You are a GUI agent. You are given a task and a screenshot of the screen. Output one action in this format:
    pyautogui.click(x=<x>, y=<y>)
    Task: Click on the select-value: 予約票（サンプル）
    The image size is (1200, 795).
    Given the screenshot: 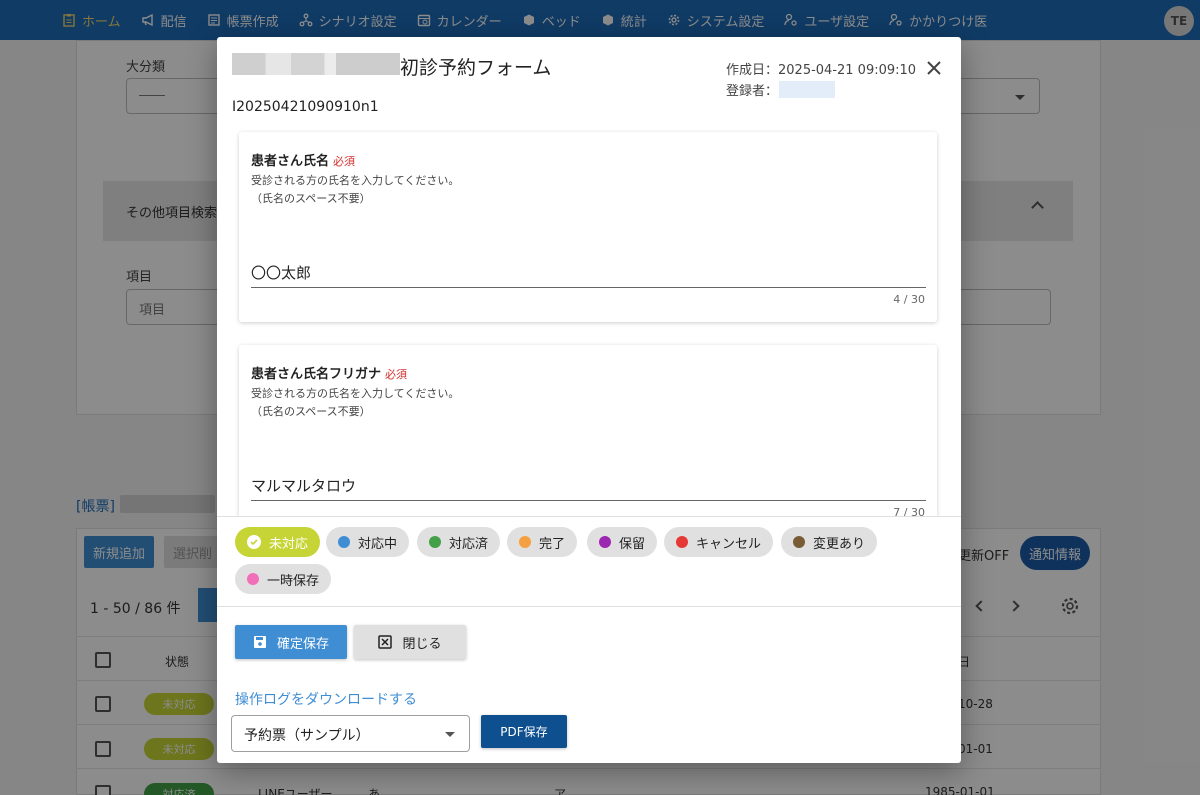 What is the action you would take?
    pyautogui.click(x=307, y=736)
    